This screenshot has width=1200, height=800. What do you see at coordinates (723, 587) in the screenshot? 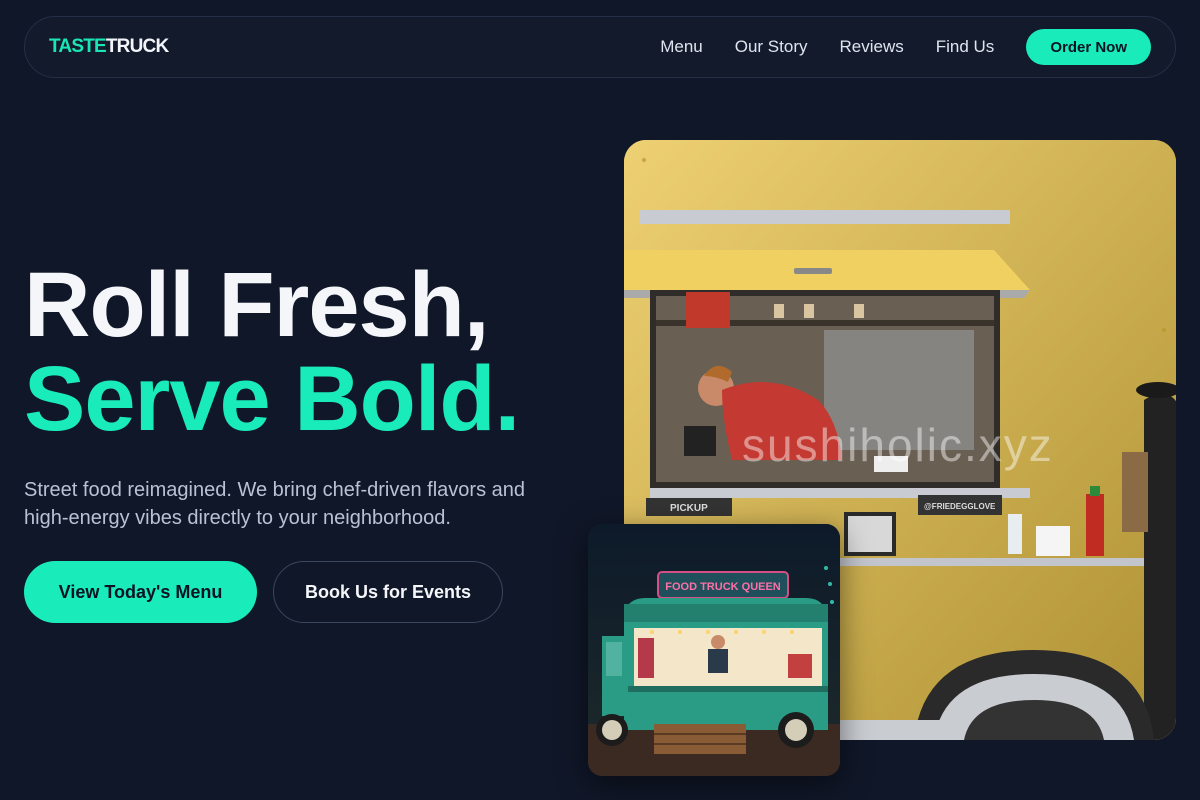
I see `inset-truck-sign: FOOD TRUCK QUEEN` at bounding box center [723, 587].